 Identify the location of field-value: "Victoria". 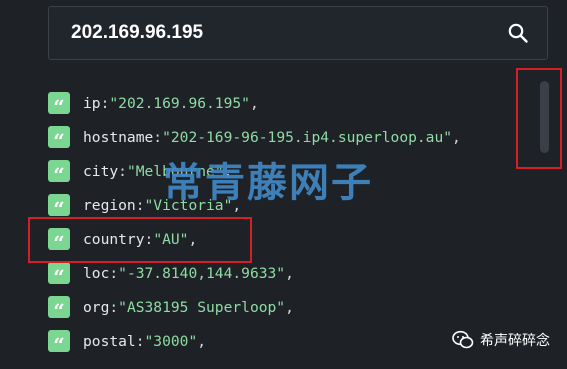
(188, 205).